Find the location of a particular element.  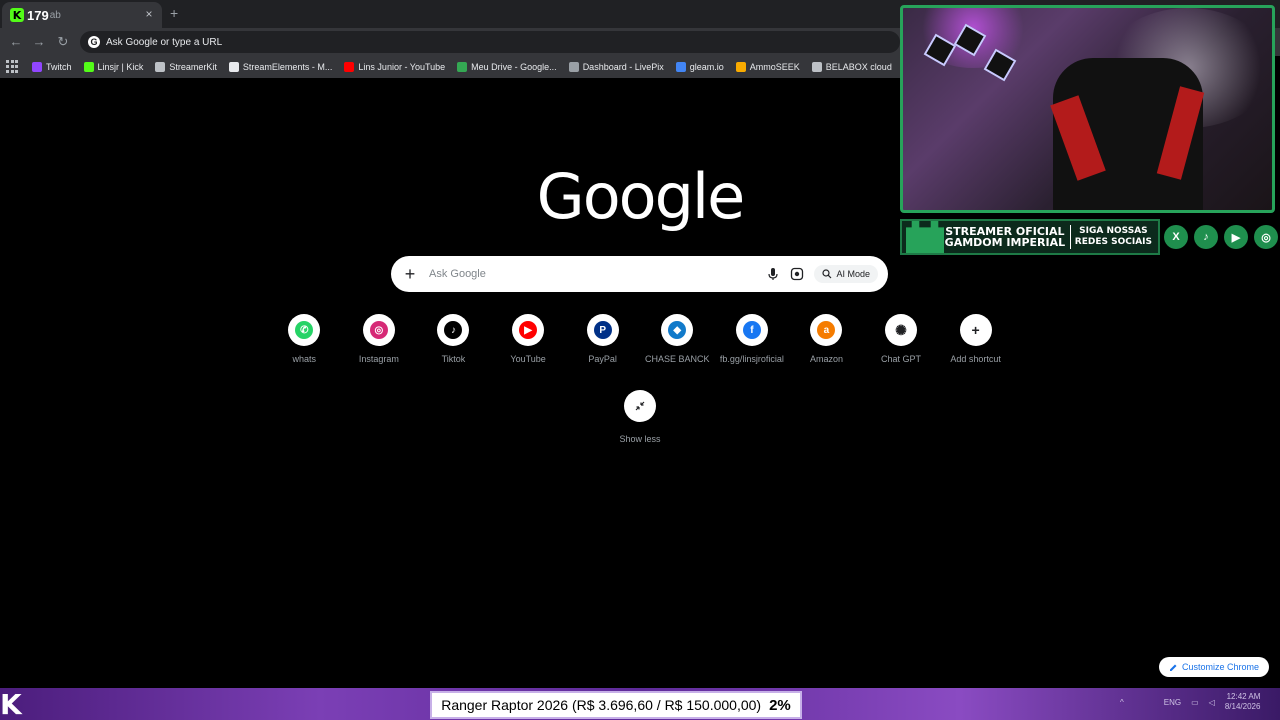

show-less-button: Show less is located at coordinates (640, 417).